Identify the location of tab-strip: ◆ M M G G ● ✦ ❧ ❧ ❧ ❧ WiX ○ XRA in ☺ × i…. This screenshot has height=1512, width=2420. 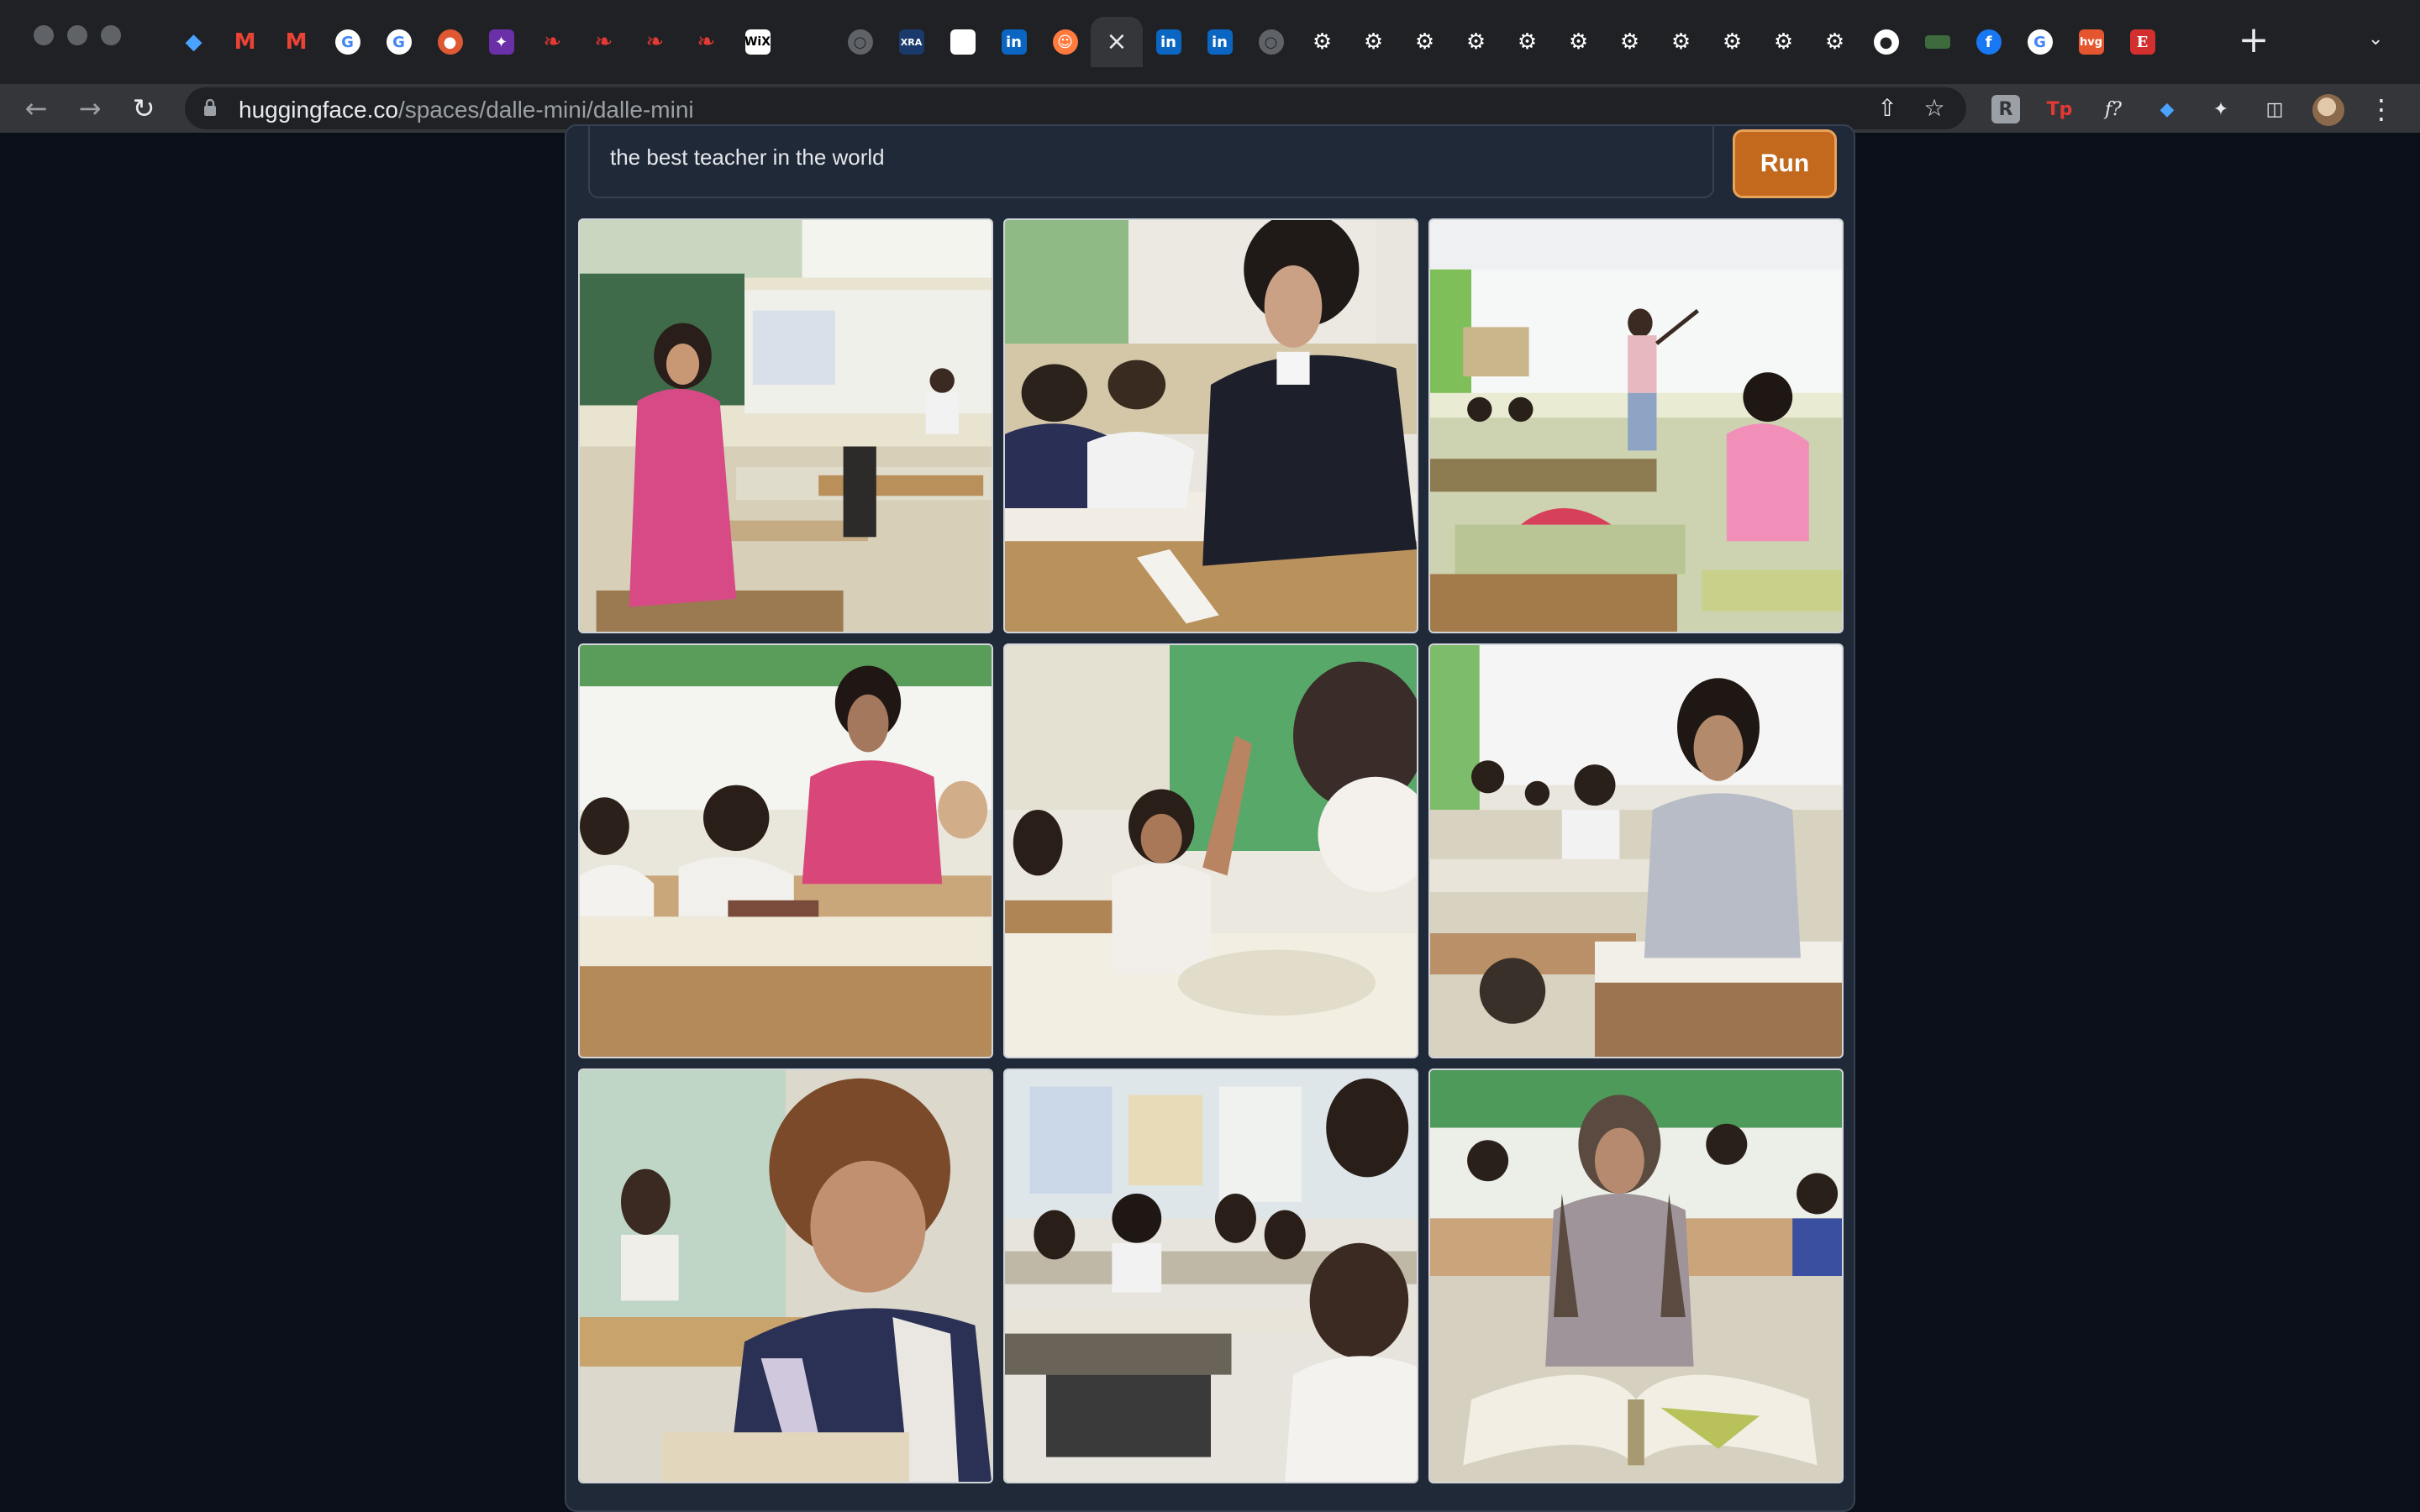
(1168, 42).